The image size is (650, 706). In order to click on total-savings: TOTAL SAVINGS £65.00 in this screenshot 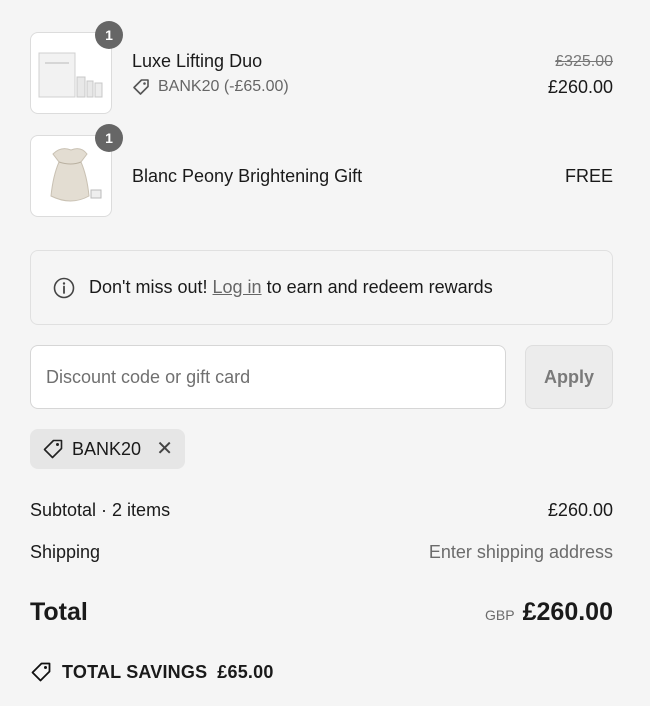, I will do `click(152, 672)`.